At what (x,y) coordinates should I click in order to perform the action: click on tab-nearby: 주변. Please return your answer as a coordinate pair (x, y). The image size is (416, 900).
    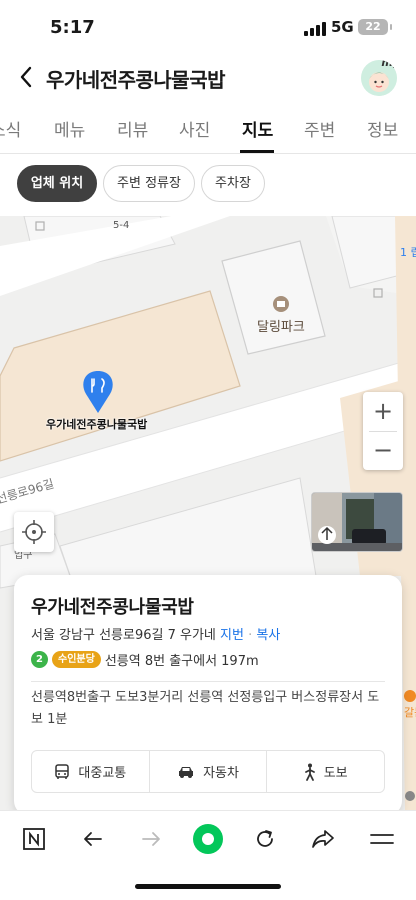
    Looking at the image, I should click on (319, 128).